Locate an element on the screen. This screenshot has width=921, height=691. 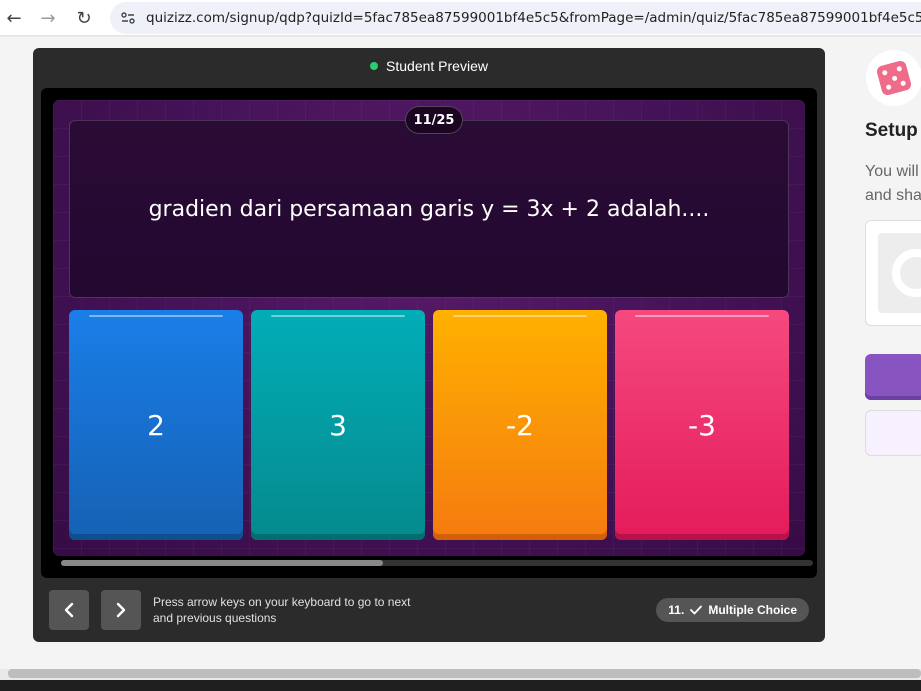
previous-question-button is located at coordinates (69, 610).